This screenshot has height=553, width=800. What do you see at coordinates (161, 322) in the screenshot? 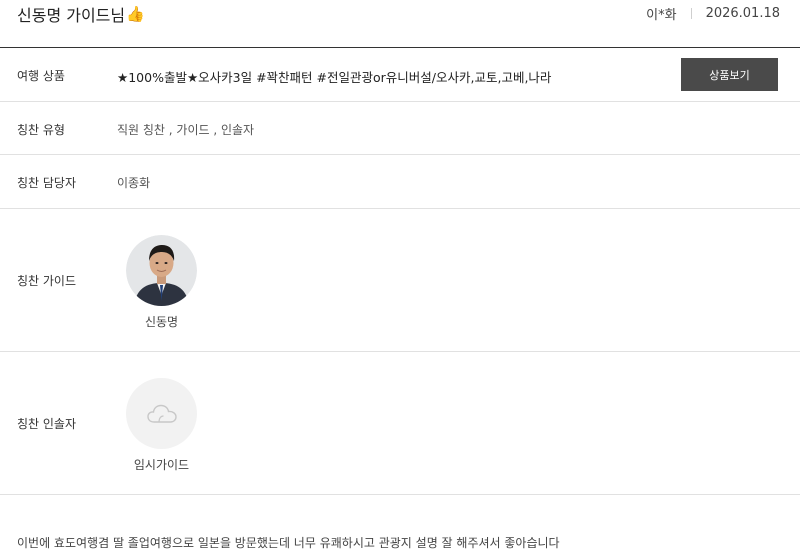
I see `guide-name: 신동명` at bounding box center [161, 322].